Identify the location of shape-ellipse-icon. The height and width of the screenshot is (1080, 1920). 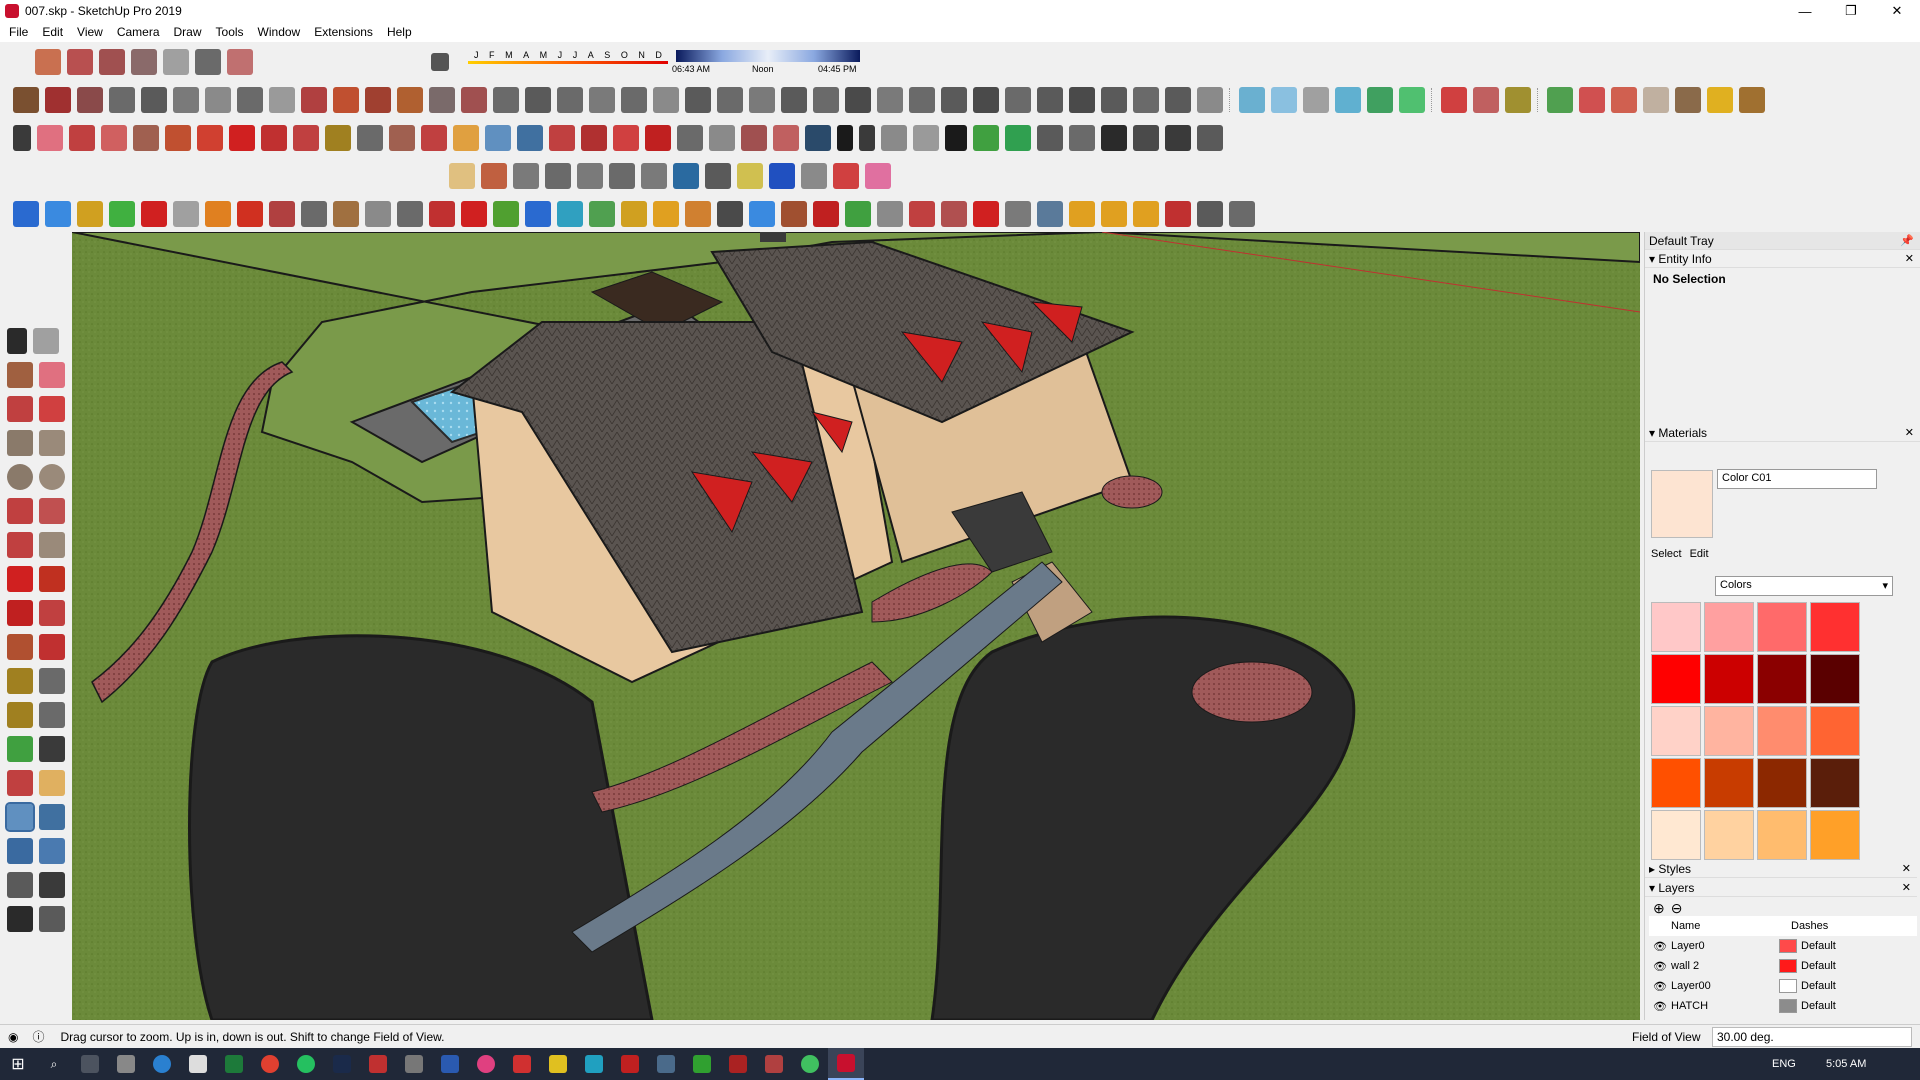
(622, 176).